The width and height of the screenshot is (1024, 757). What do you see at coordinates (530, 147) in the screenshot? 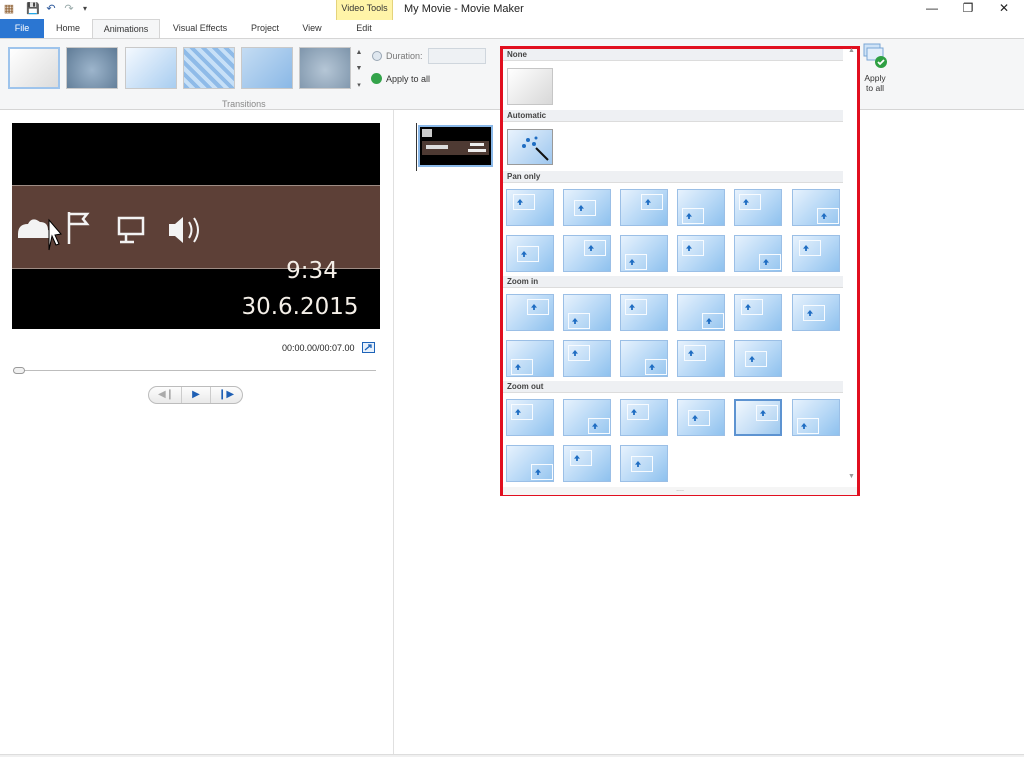
I see `pan-zoom-automatic` at bounding box center [530, 147].